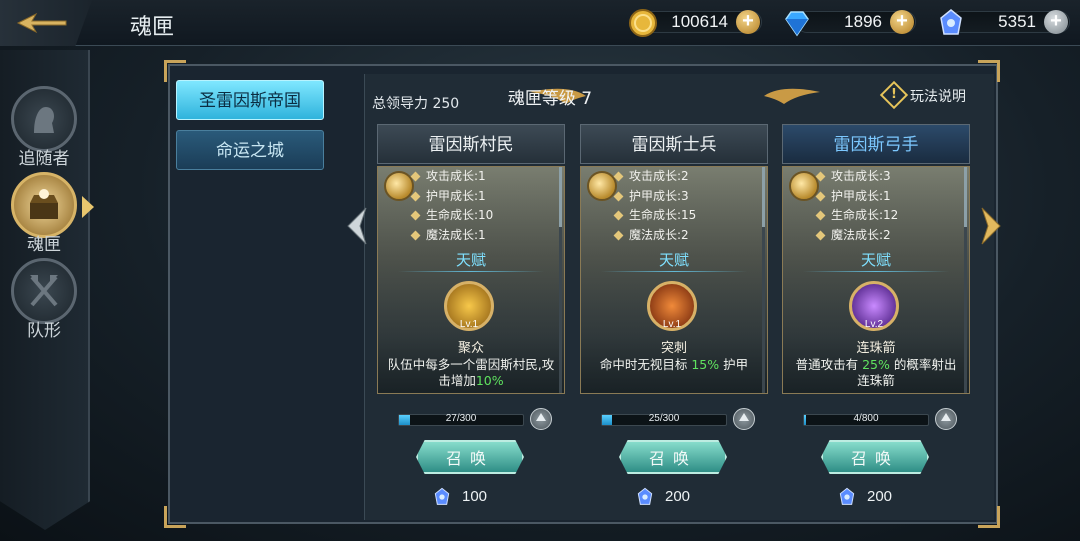 This screenshot has width=1080, height=541. Describe the element at coordinates (874, 324) in the screenshot. I see `skill-level: Lv.2` at that location.